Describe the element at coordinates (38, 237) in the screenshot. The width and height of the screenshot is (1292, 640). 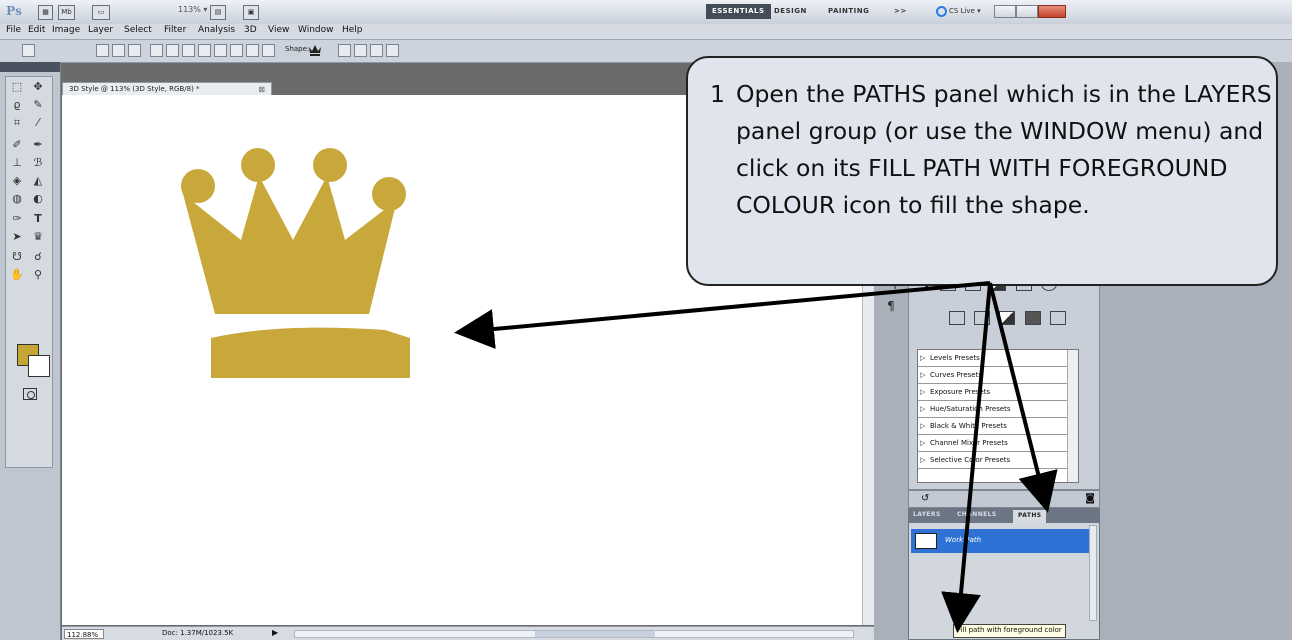
I see `custom-shape-tool-icon-left: ♛` at that location.